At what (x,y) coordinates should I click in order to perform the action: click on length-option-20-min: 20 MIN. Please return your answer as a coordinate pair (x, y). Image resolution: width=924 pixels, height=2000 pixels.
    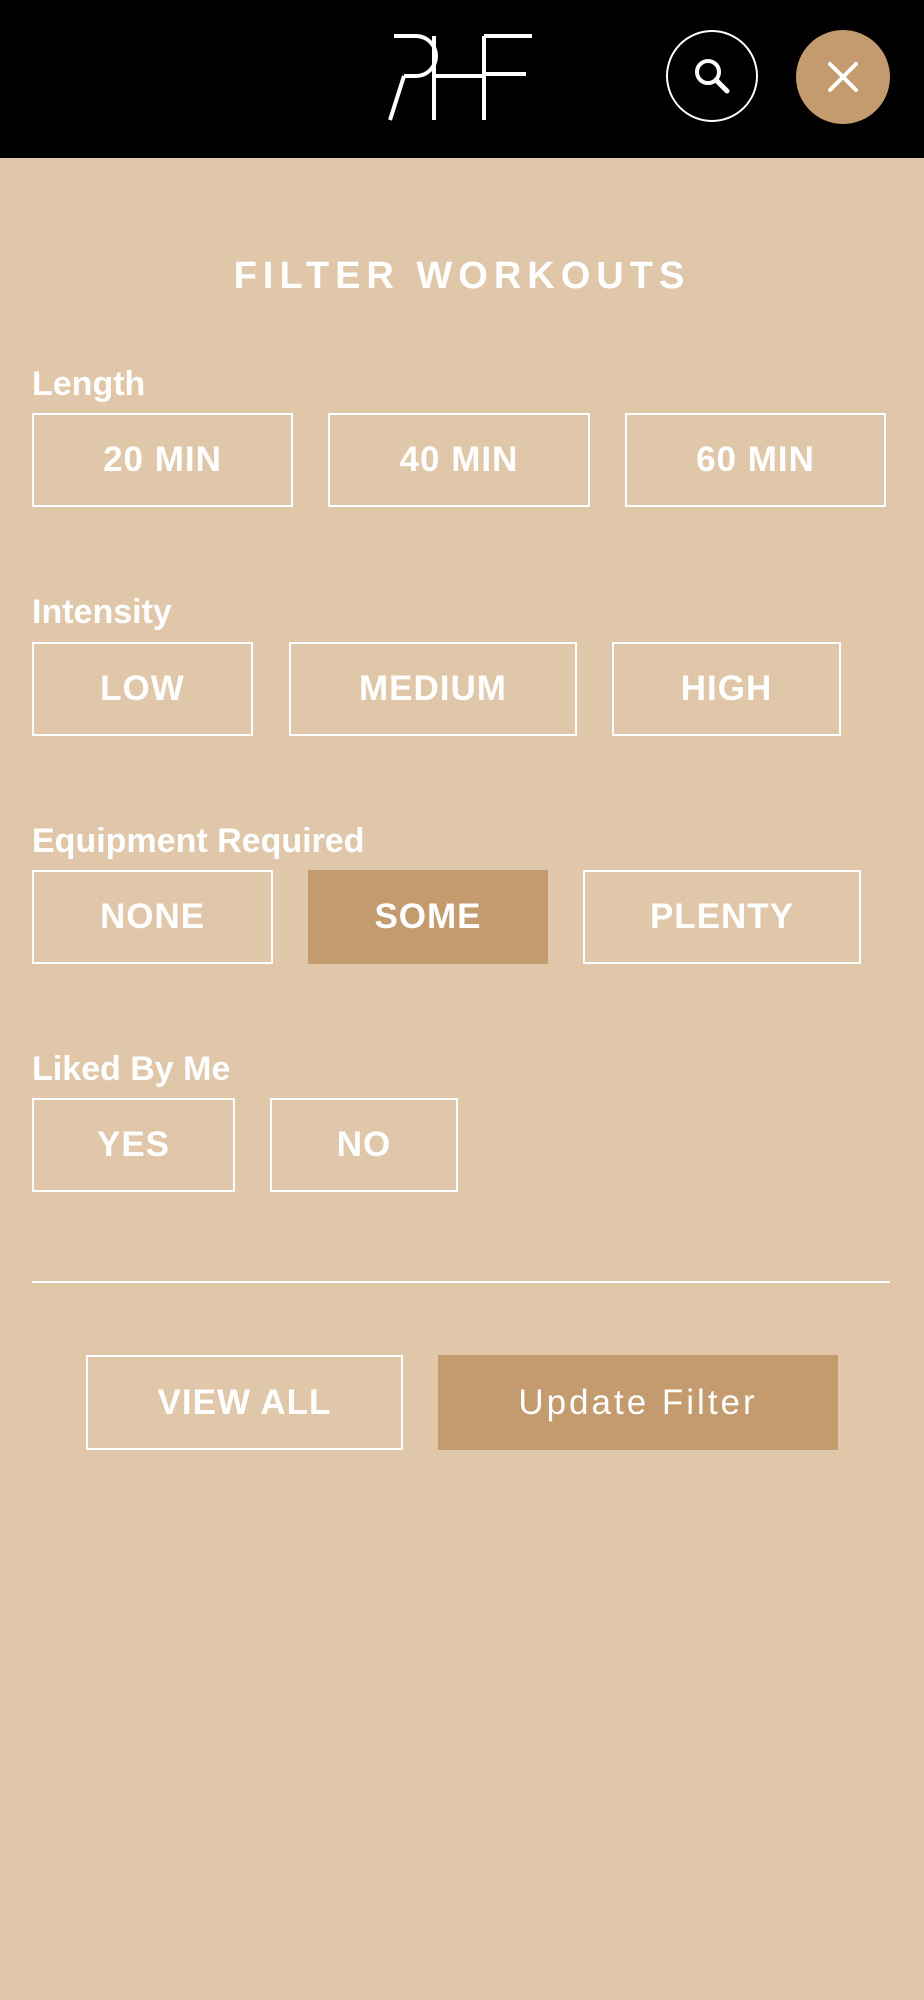
    Looking at the image, I should click on (162, 460).